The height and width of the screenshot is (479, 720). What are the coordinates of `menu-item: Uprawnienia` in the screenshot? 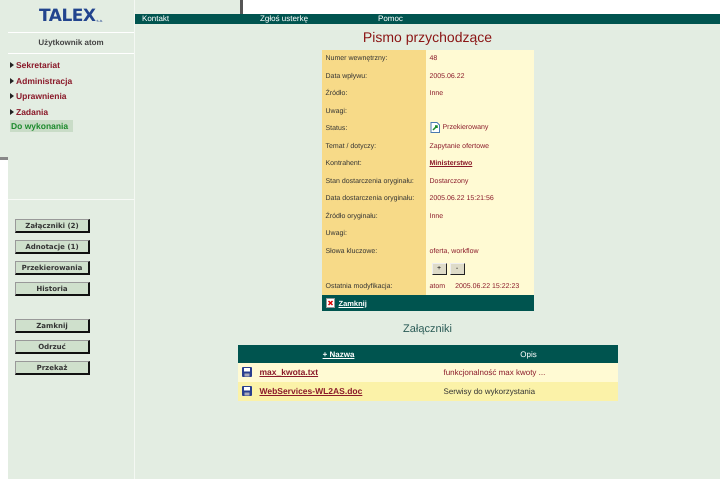 It's located at (41, 96).